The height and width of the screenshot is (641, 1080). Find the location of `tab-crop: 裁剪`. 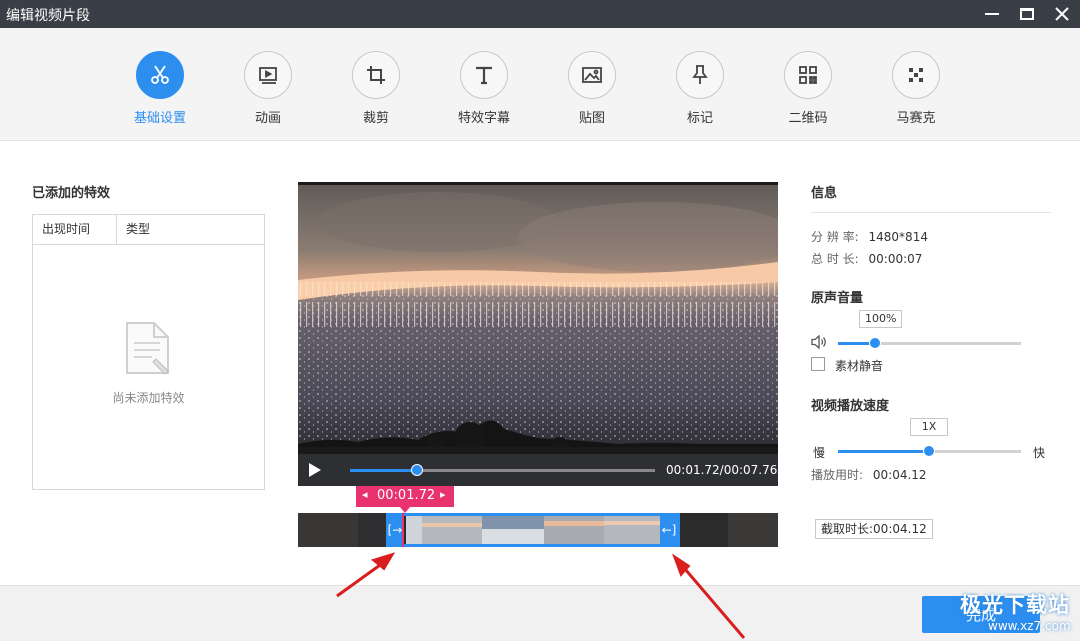

tab-crop: 裁剪 is located at coordinates (376, 88).